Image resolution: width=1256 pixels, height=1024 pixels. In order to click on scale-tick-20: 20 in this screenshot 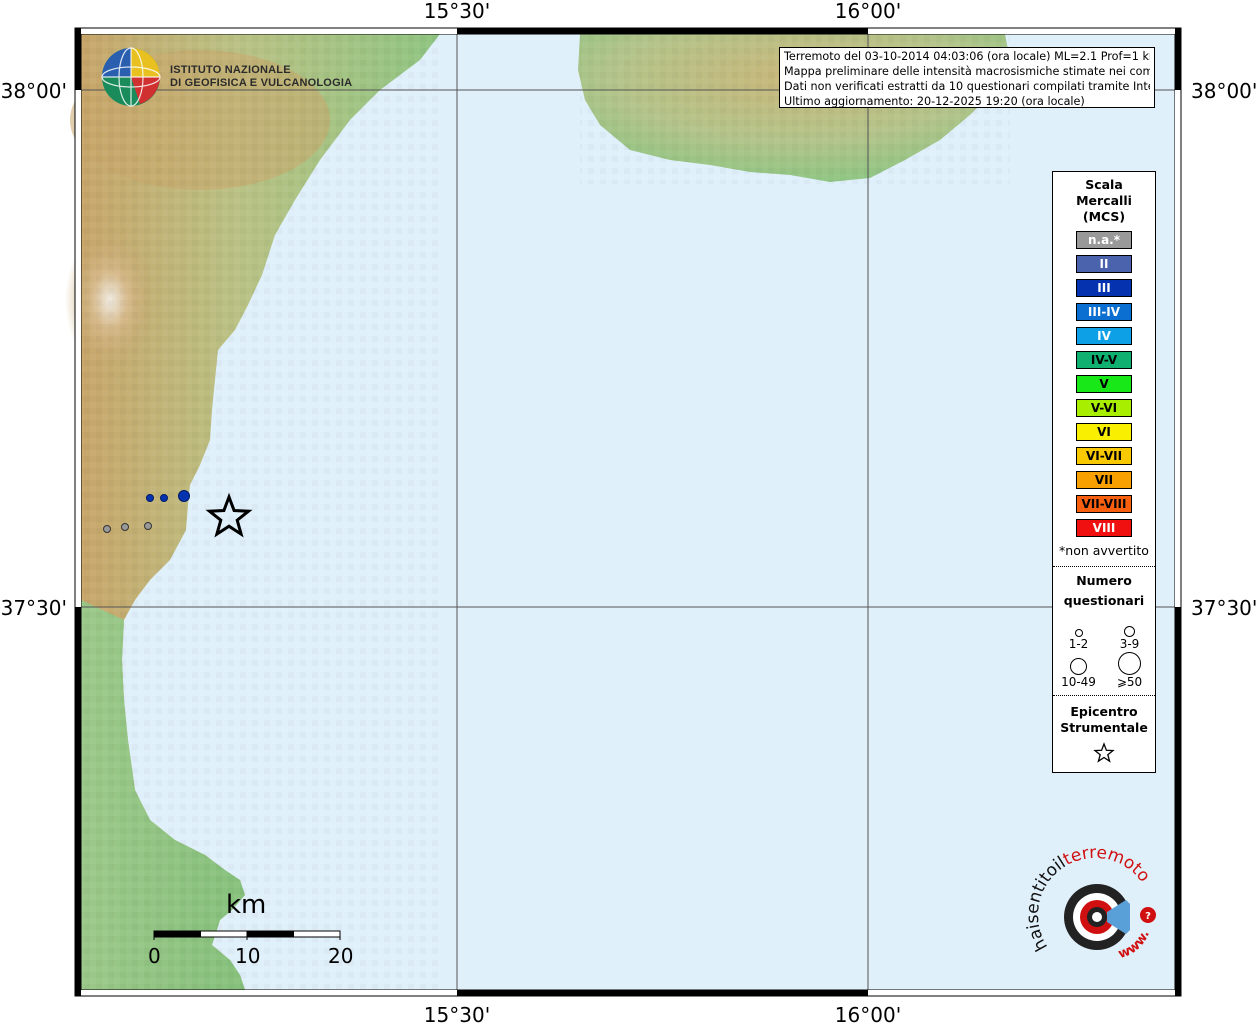, I will do `click(341, 956)`.